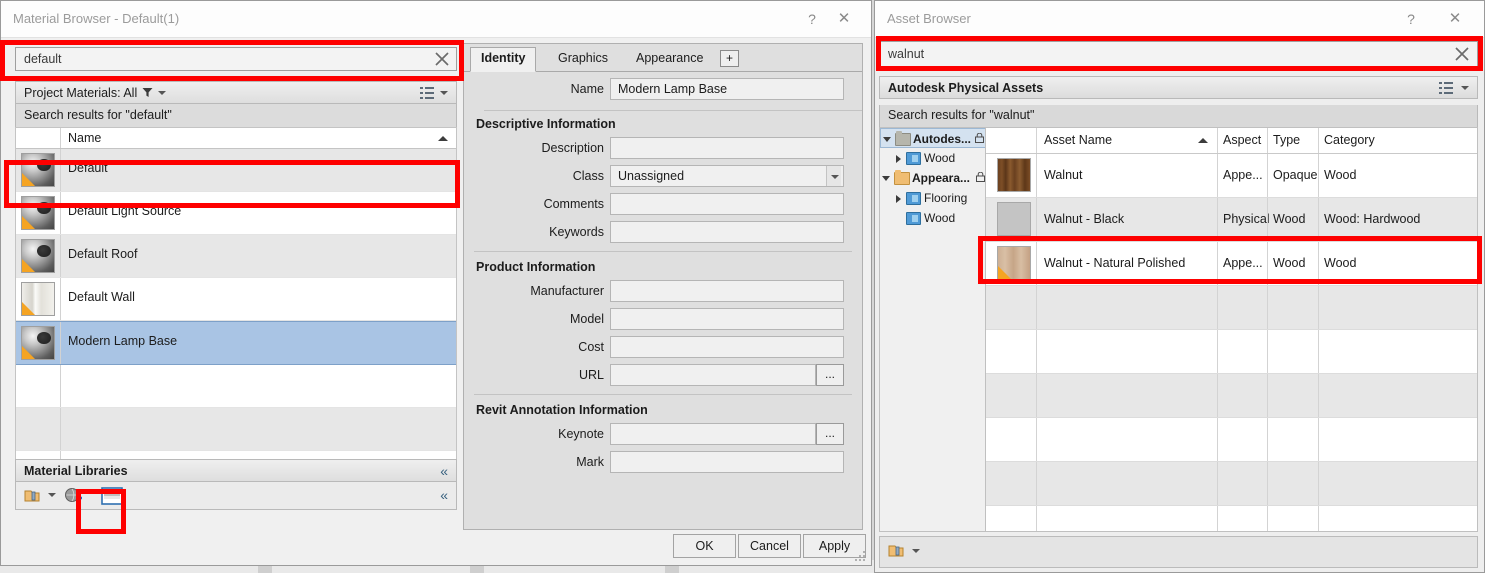 The width and height of the screenshot is (1485, 573). I want to click on asset-table-empty-row, so click(1231, 518).